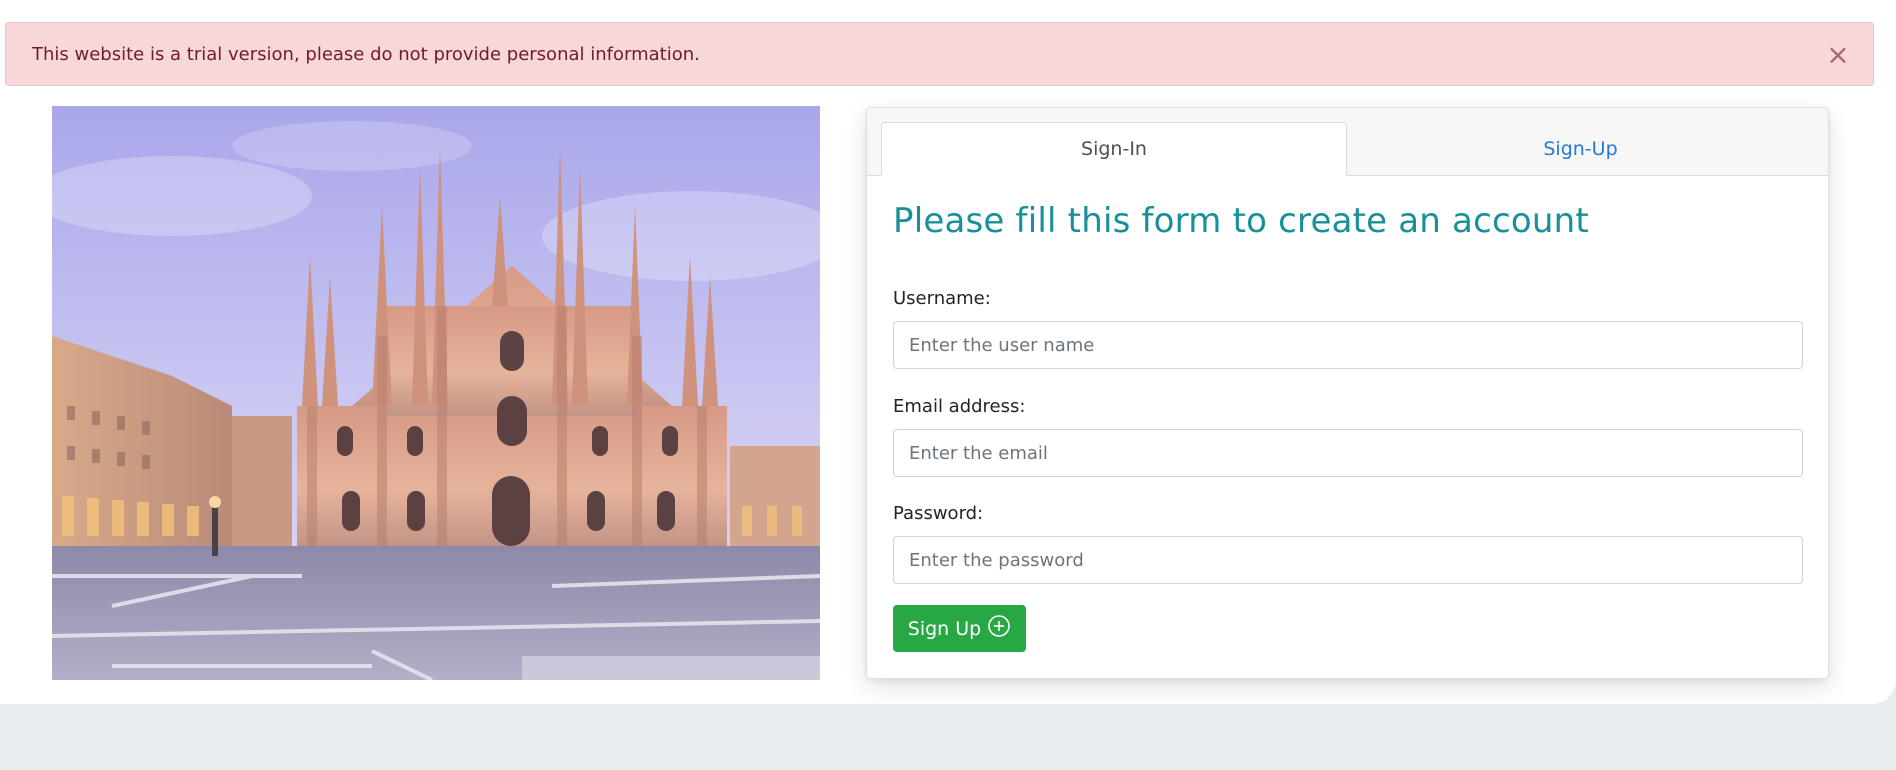 The image size is (1896, 770). I want to click on username-label: Username:, so click(942, 298).